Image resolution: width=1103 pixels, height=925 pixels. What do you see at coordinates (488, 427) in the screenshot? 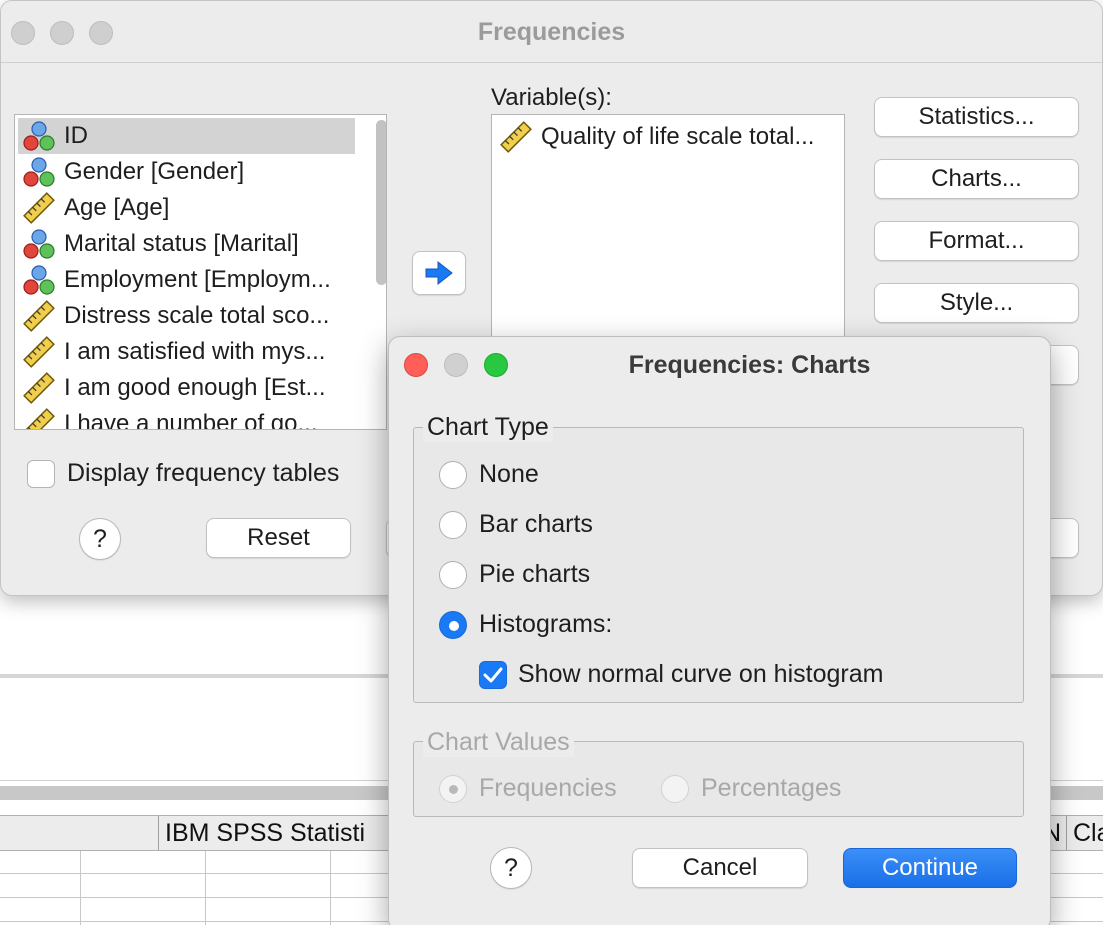
I see `chart-type-group-title: Chart Type` at bounding box center [488, 427].